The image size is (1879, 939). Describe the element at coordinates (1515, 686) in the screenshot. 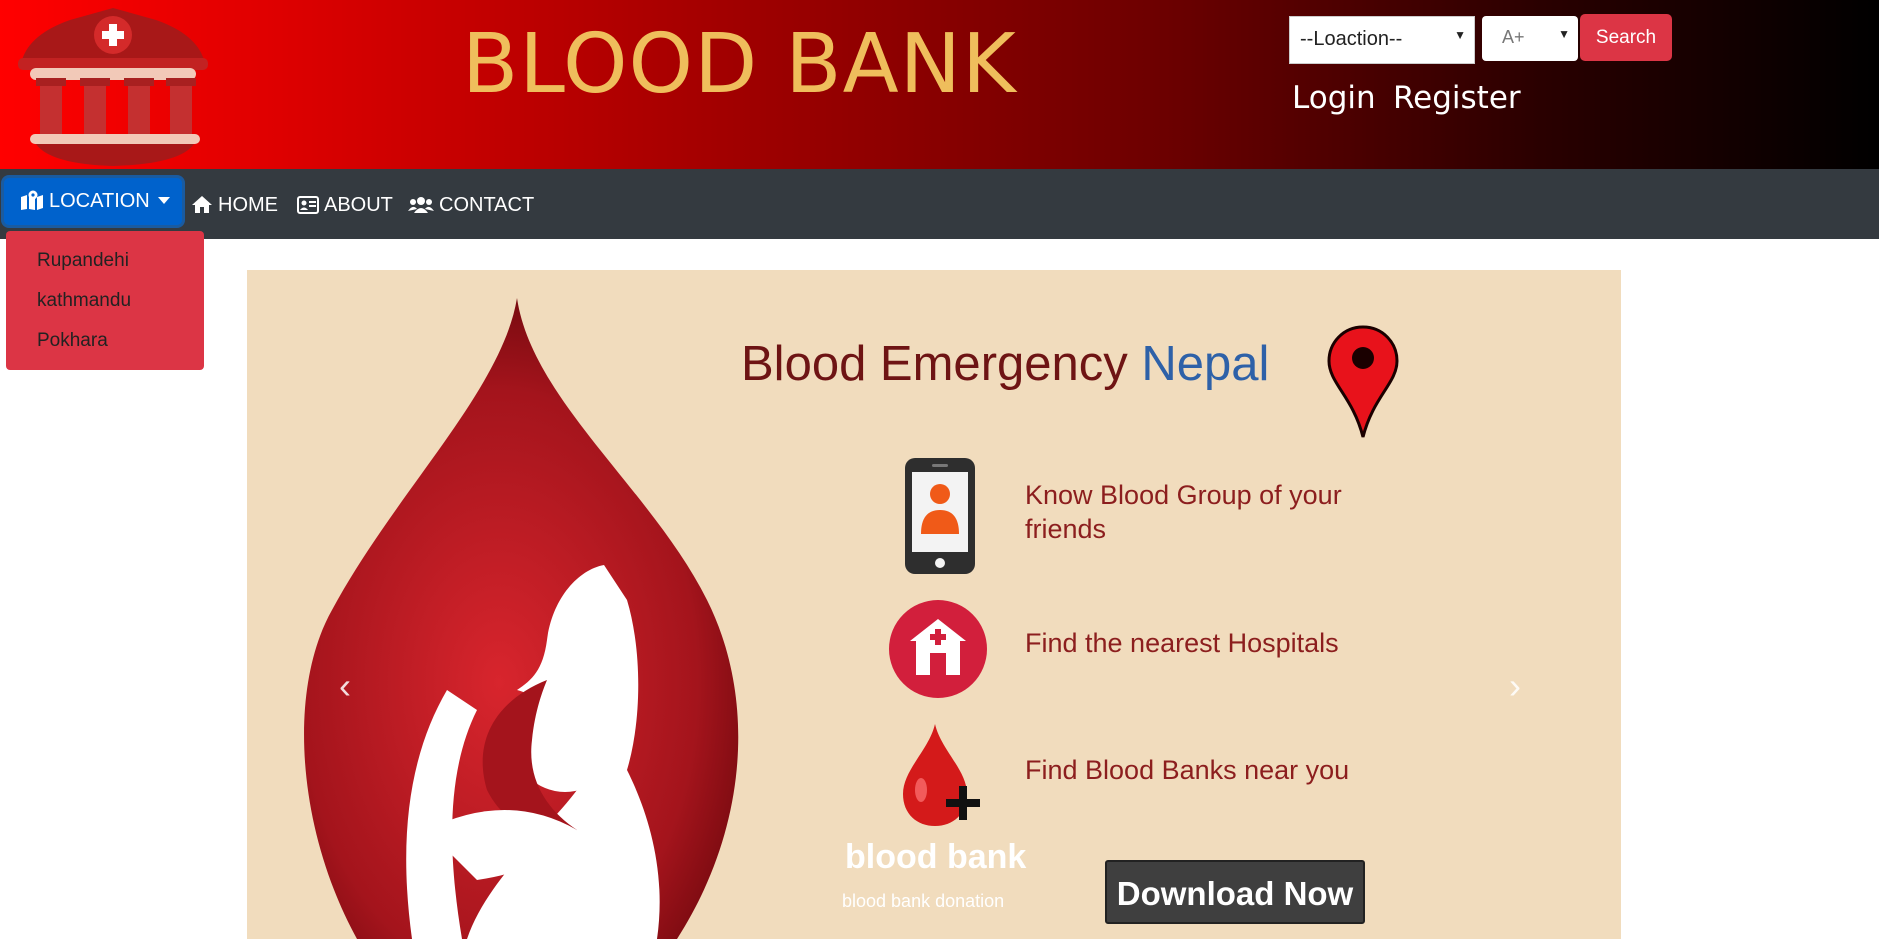

I see `carousel-next-arrow: ›` at that location.